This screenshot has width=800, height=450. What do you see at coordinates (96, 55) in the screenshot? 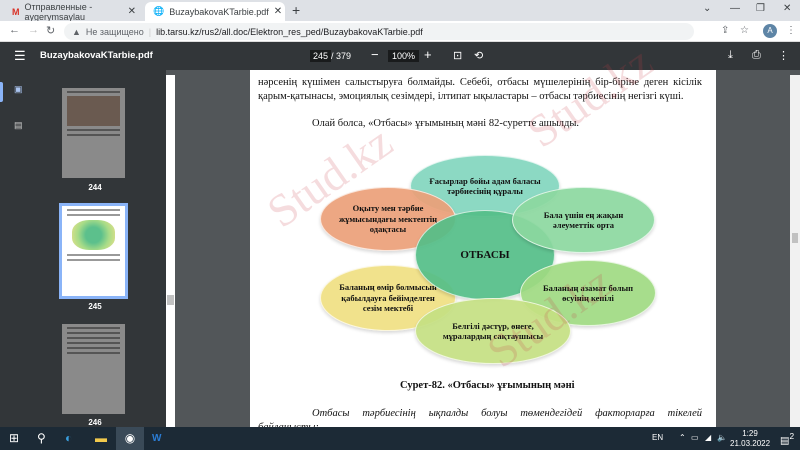
I see `pdf-title: BuzaybakovaKTarbie.pdf` at bounding box center [96, 55].